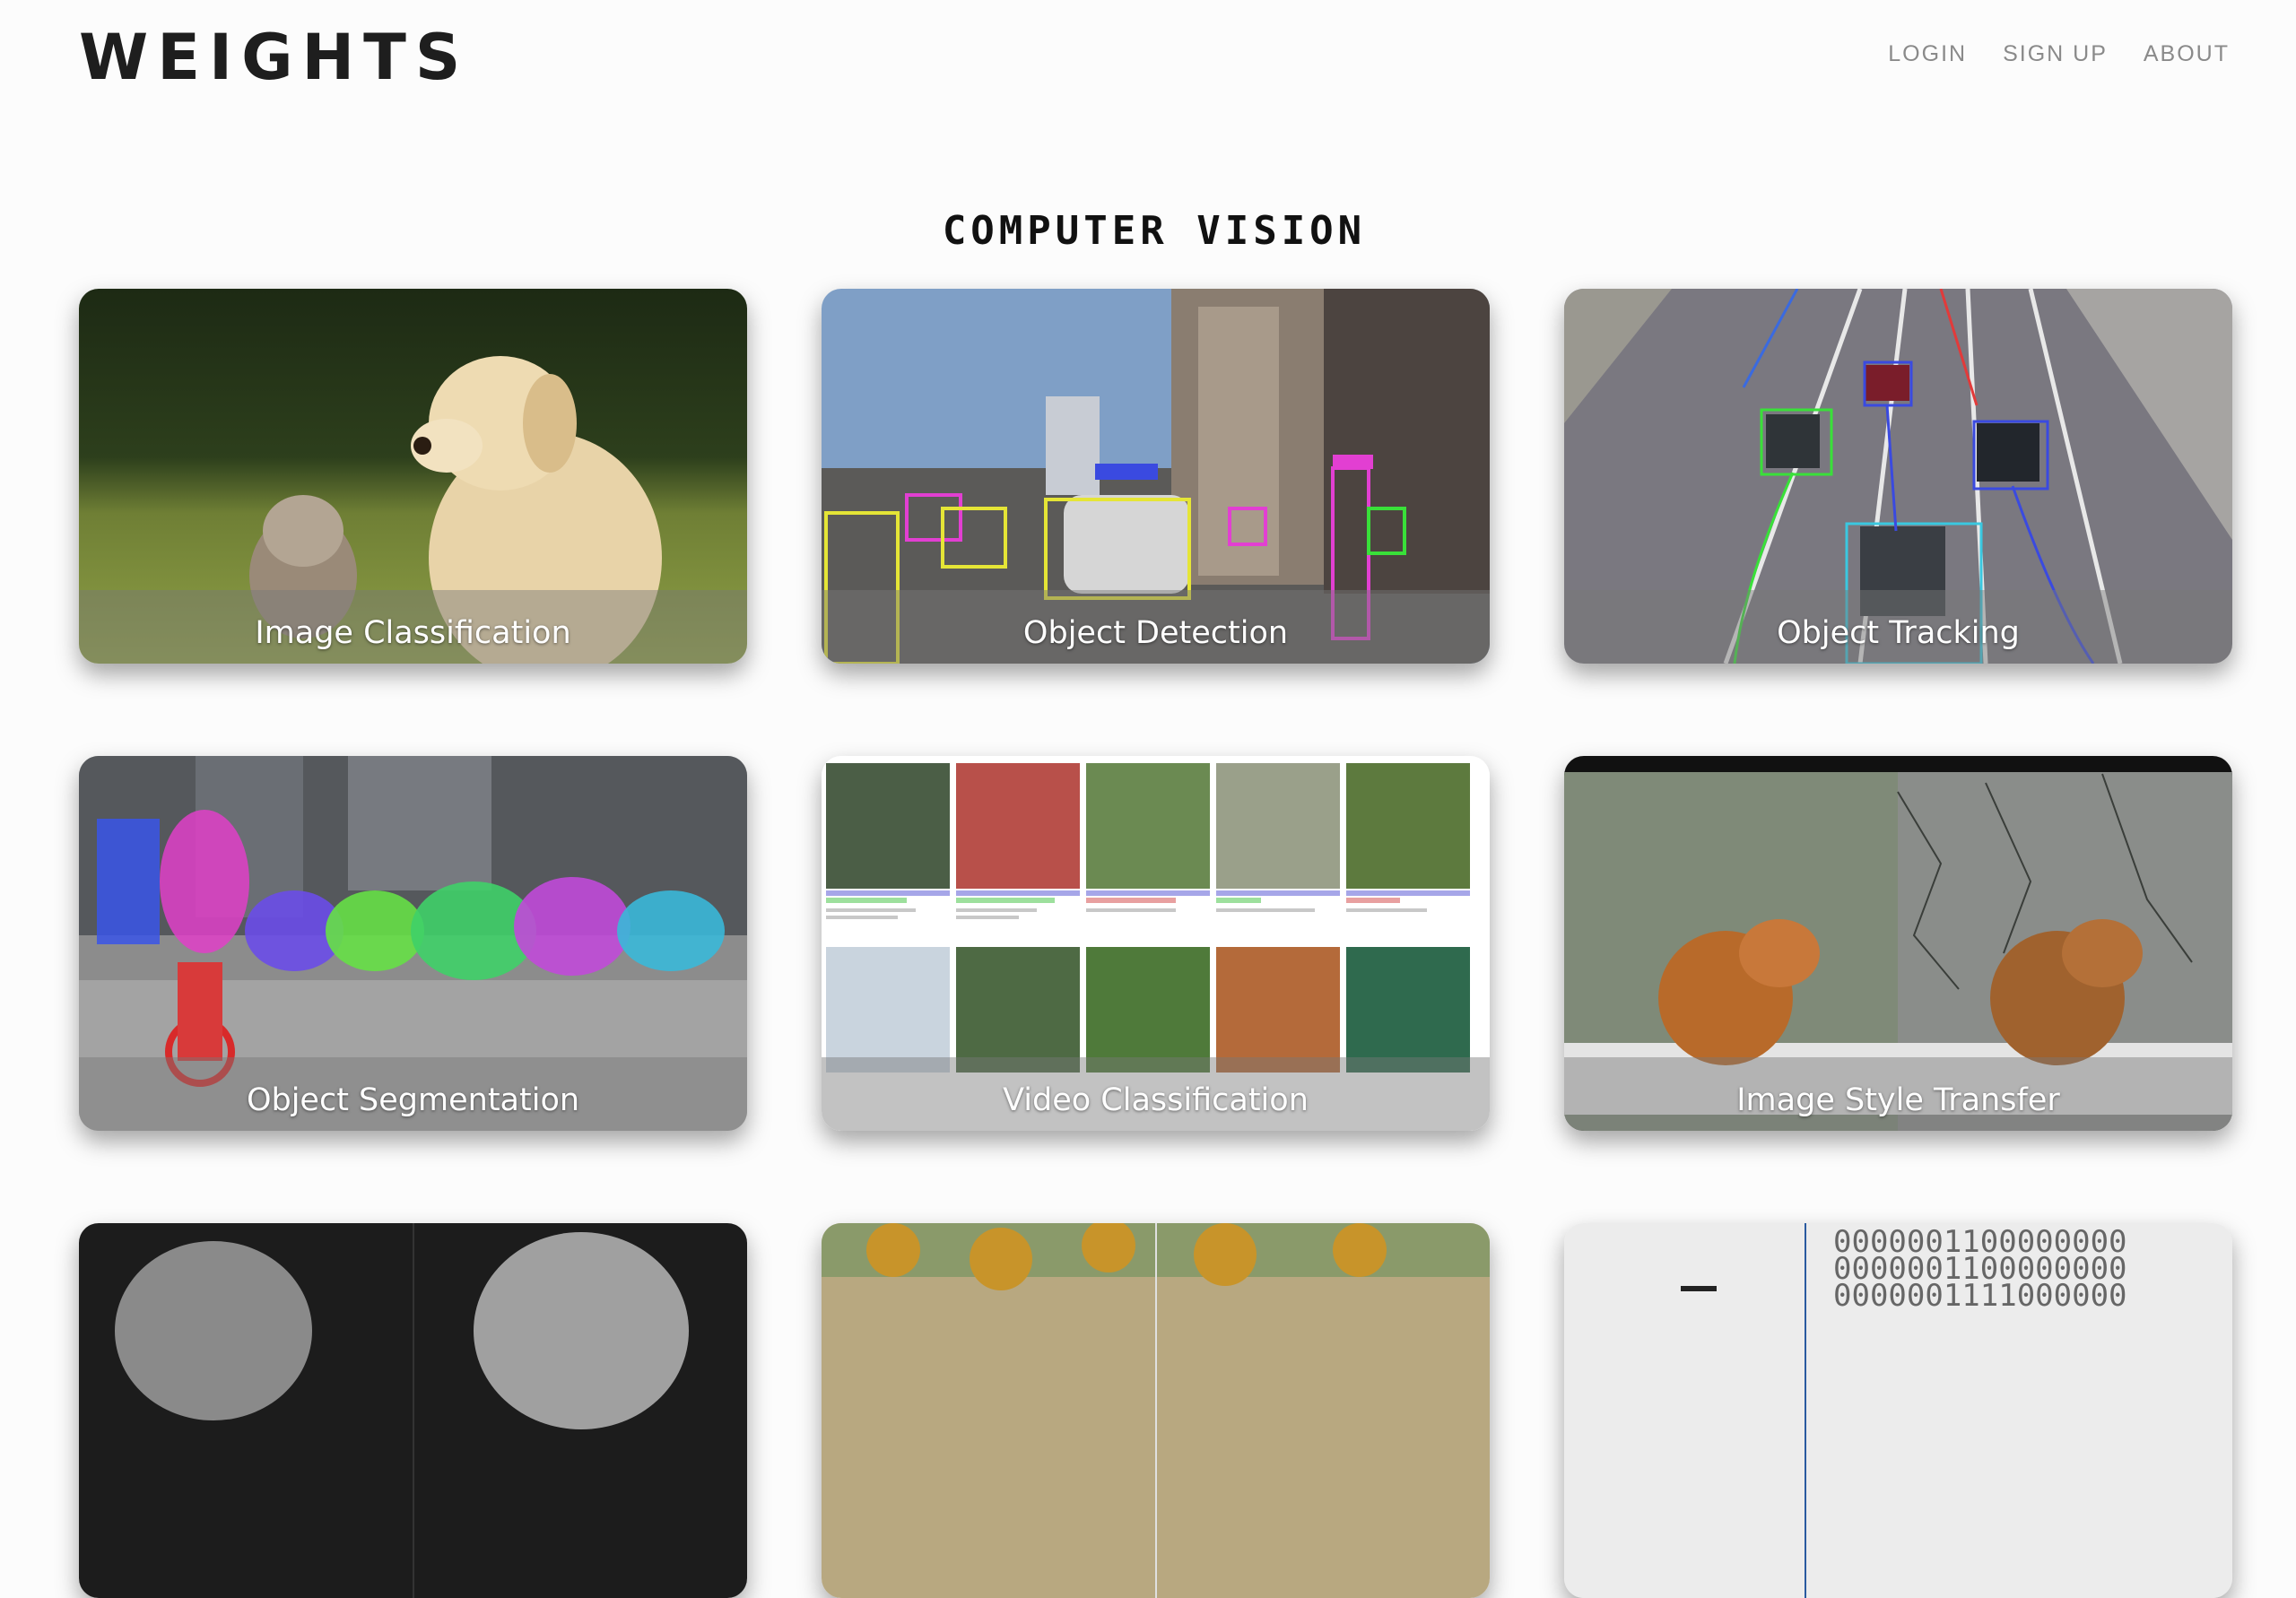 The image size is (2296, 1598). Describe the element at coordinates (1898, 1100) in the screenshot. I see `card-label: Image Style Transfer` at that location.